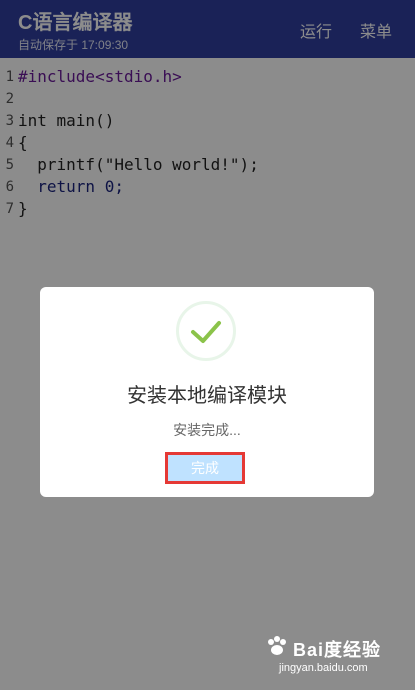 The height and width of the screenshot is (690, 415). I want to click on paw-icon, so click(277, 645).